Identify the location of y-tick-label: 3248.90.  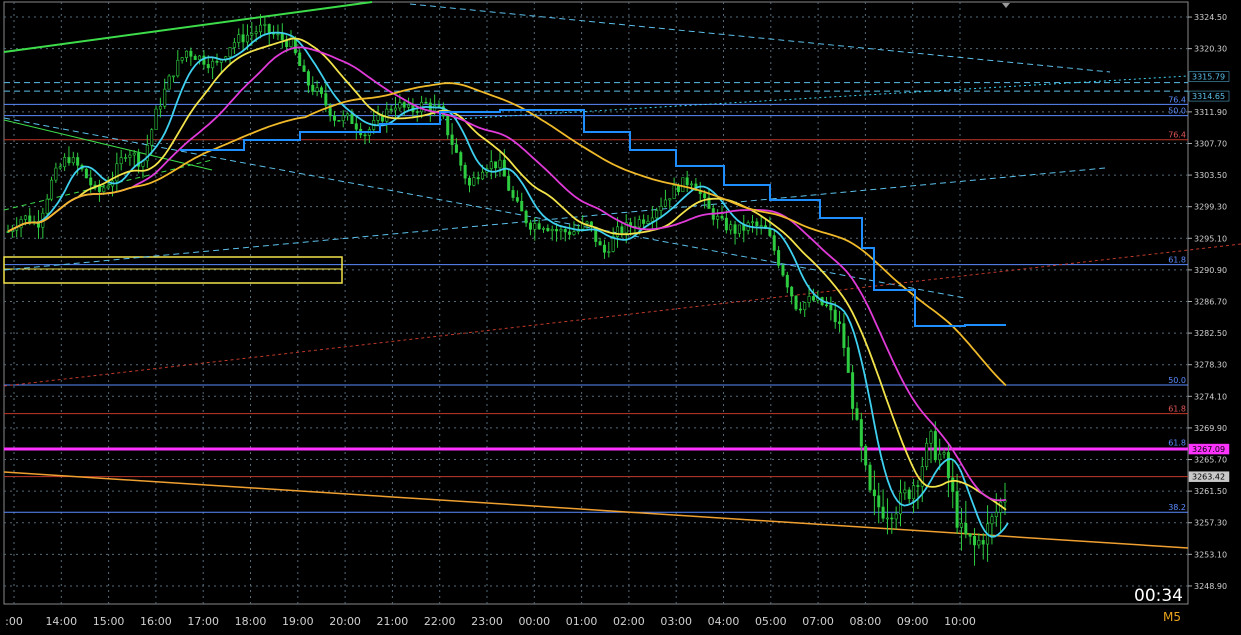
(1210, 586).